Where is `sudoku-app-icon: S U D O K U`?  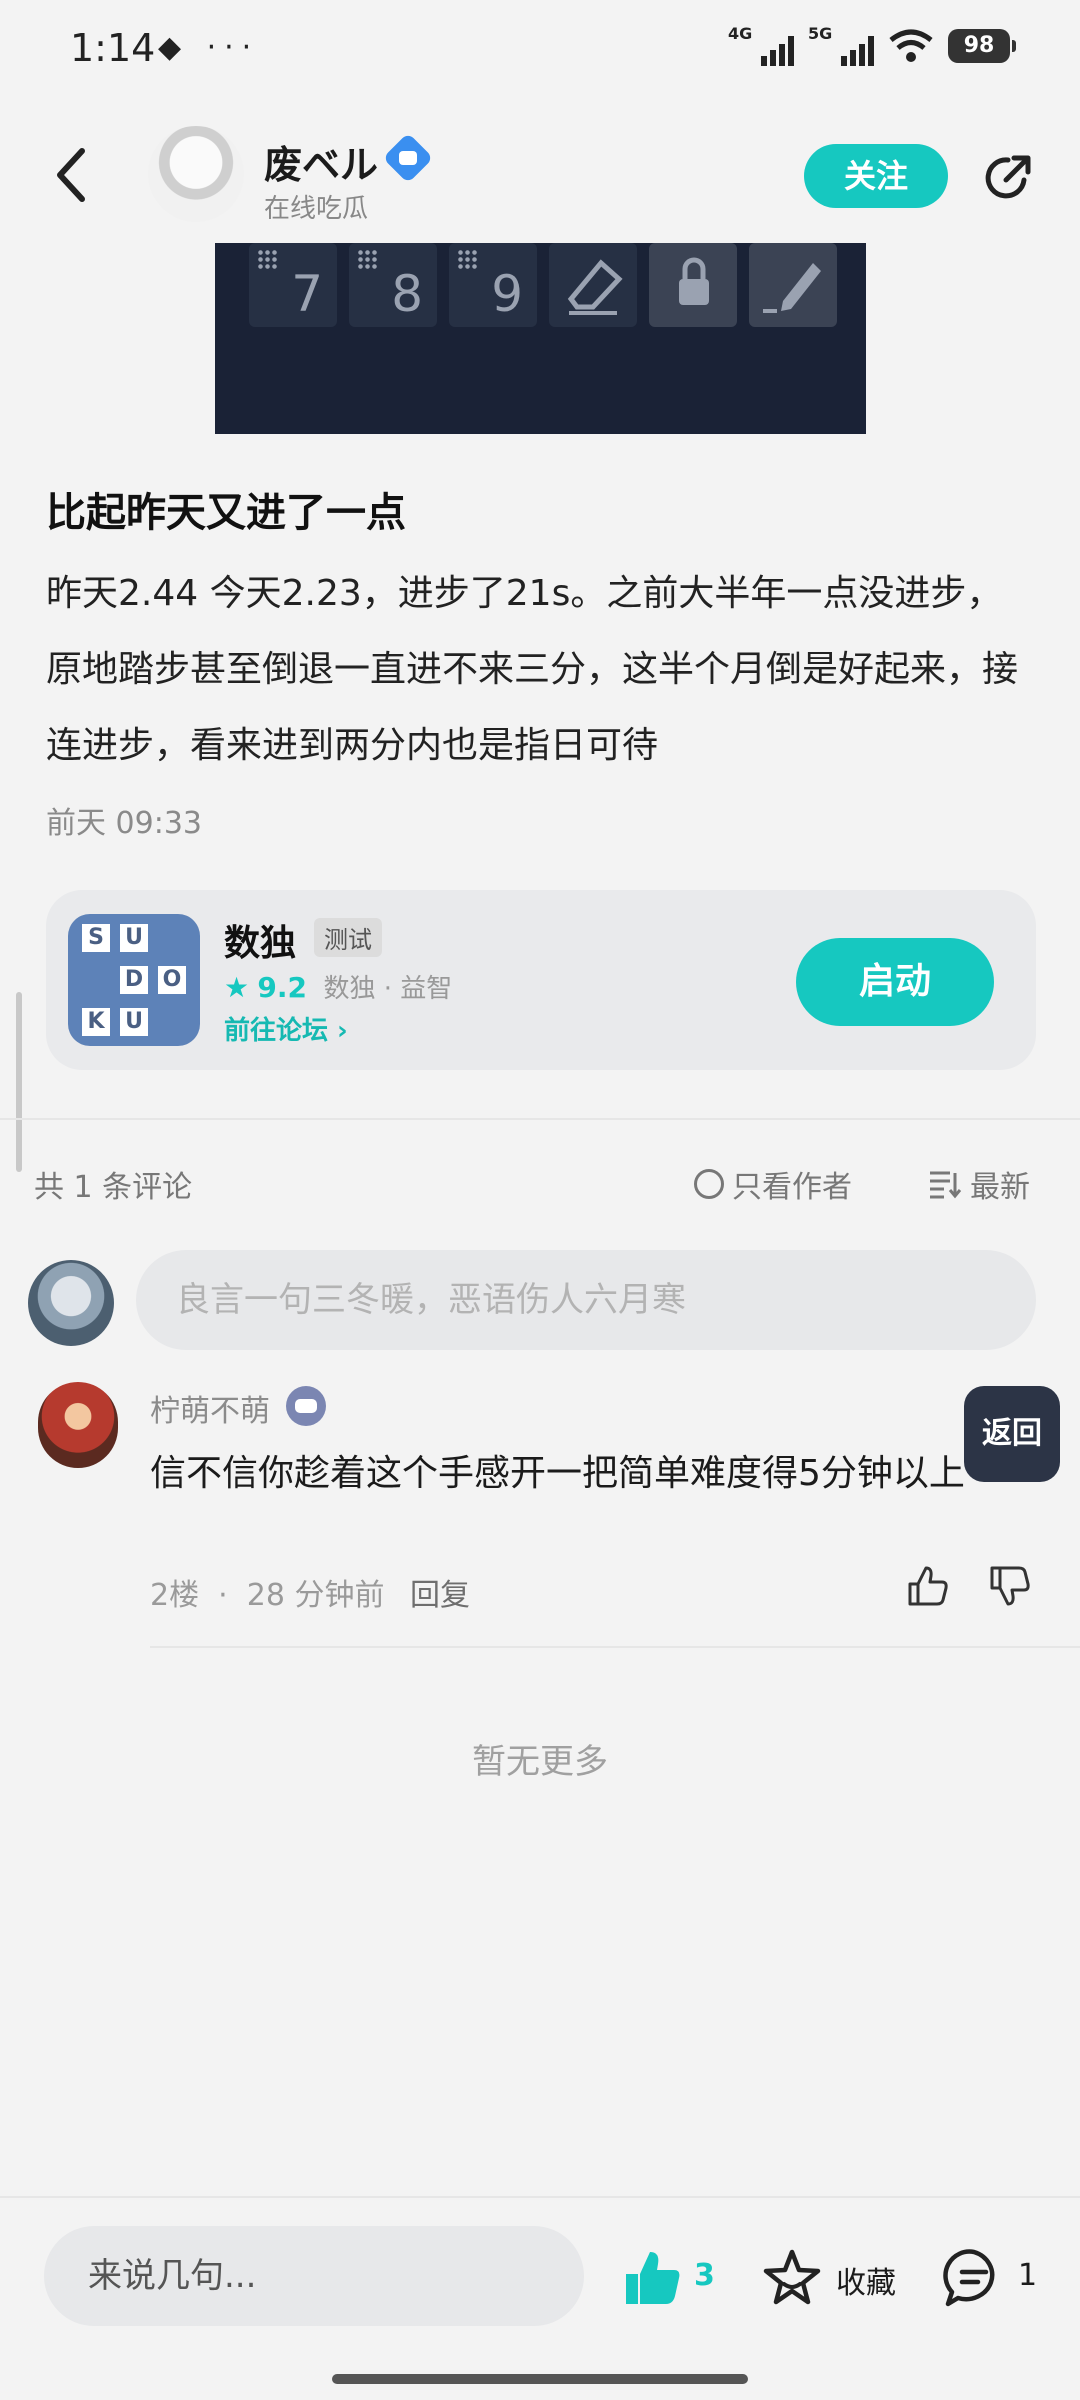 sudoku-app-icon: S U D O K U is located at coordinates (134, 980).